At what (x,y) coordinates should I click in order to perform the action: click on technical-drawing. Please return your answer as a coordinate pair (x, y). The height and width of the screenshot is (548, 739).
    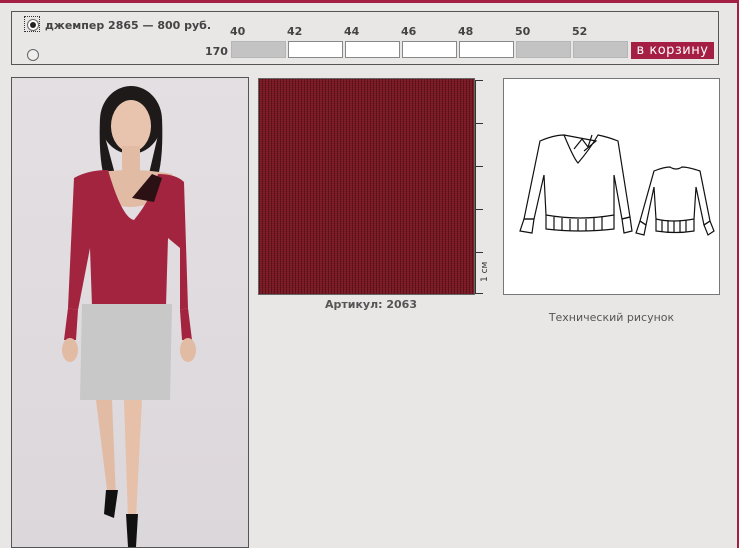
    Looking at the image, I should click on (611, 186).